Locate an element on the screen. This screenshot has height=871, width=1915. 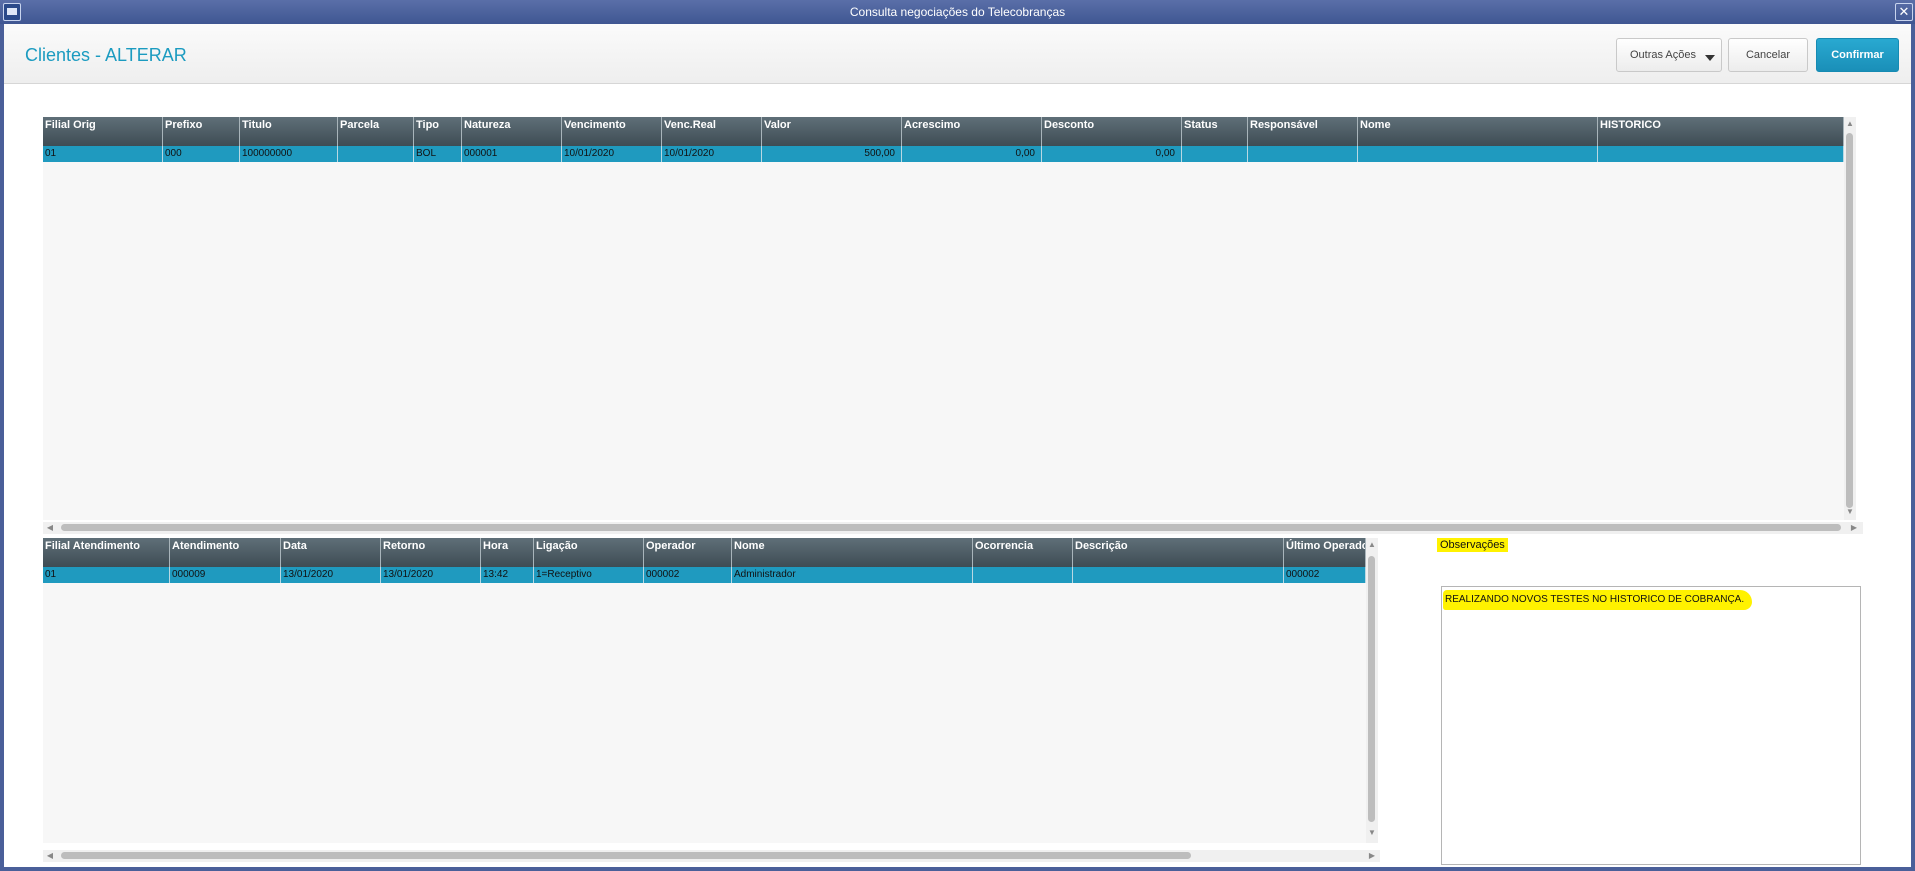
cell-prefixo: 000 is located at coordinates (201, 154).